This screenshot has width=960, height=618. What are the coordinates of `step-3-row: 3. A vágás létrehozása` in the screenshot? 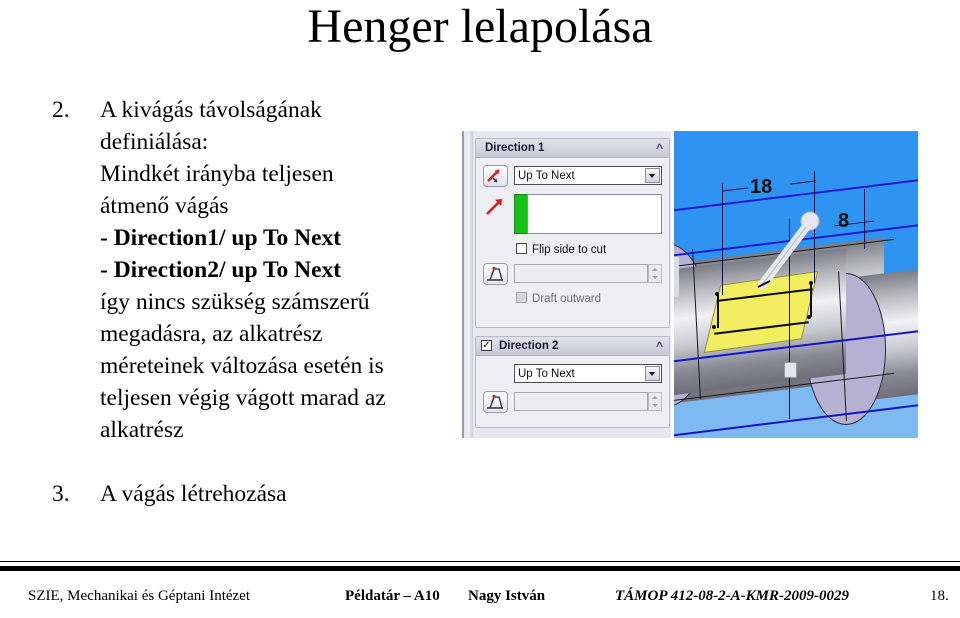 It's located at (252, 494).